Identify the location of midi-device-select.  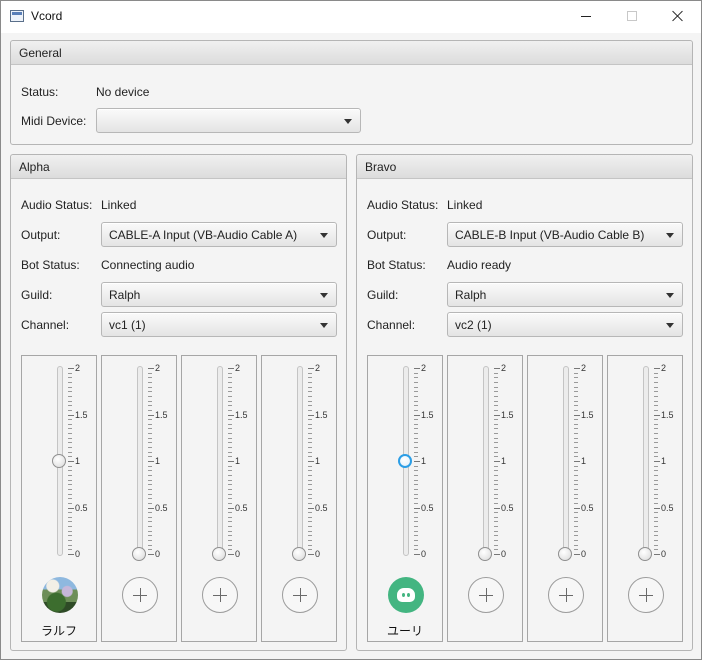
(228, 120).